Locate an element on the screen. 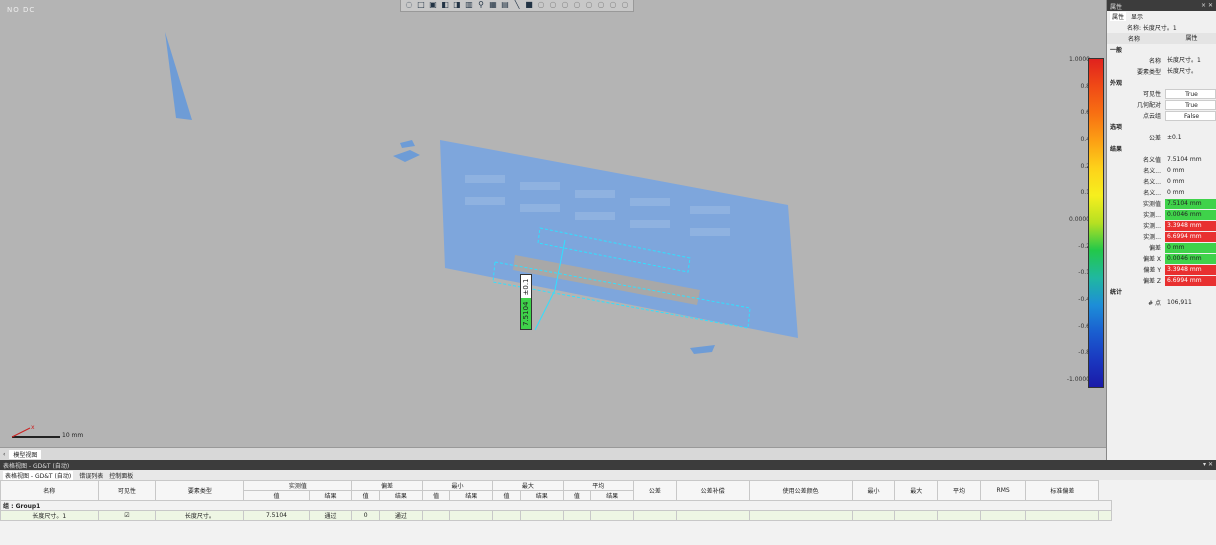 Image resolution: width=1216 pixels, height=545 pixels. column-header: 偏差 is located at coordinates (387, 485).